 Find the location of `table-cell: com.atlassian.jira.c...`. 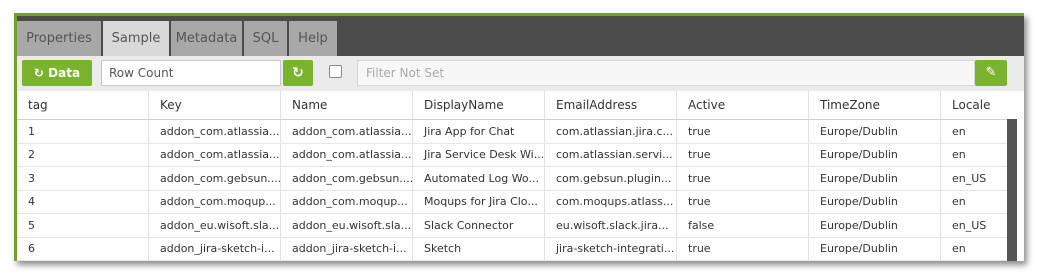

table-cell: com.atlassian.jira.c... is located at coordinates (611, 131).